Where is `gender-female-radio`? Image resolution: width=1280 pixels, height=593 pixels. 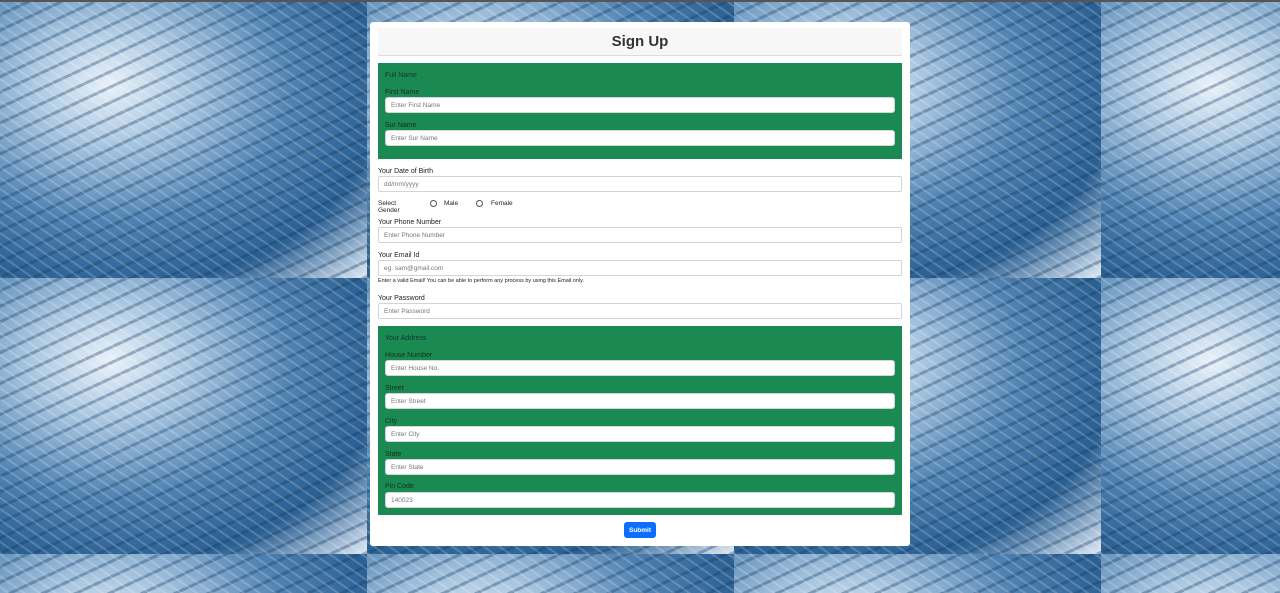
gender-female-radio is located at coordinates (479, 203).